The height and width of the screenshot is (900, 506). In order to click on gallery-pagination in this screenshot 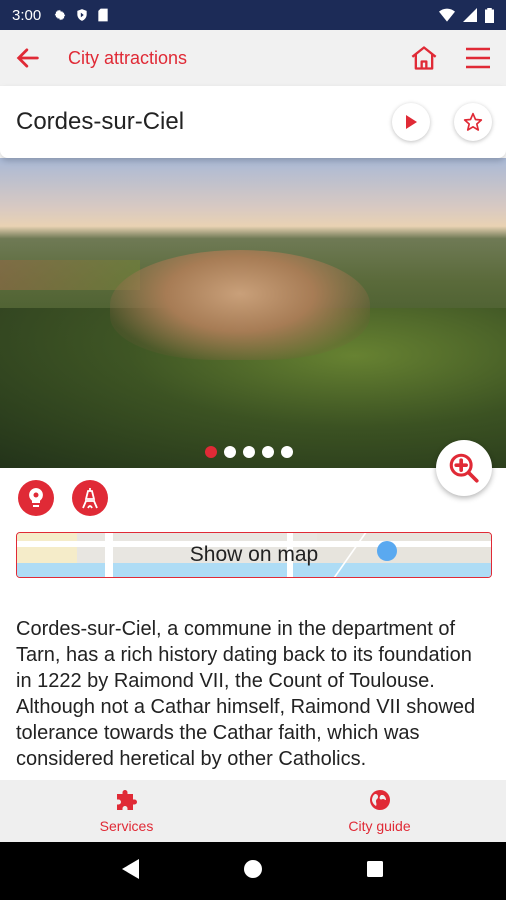, I will do `click(253, 452)`.